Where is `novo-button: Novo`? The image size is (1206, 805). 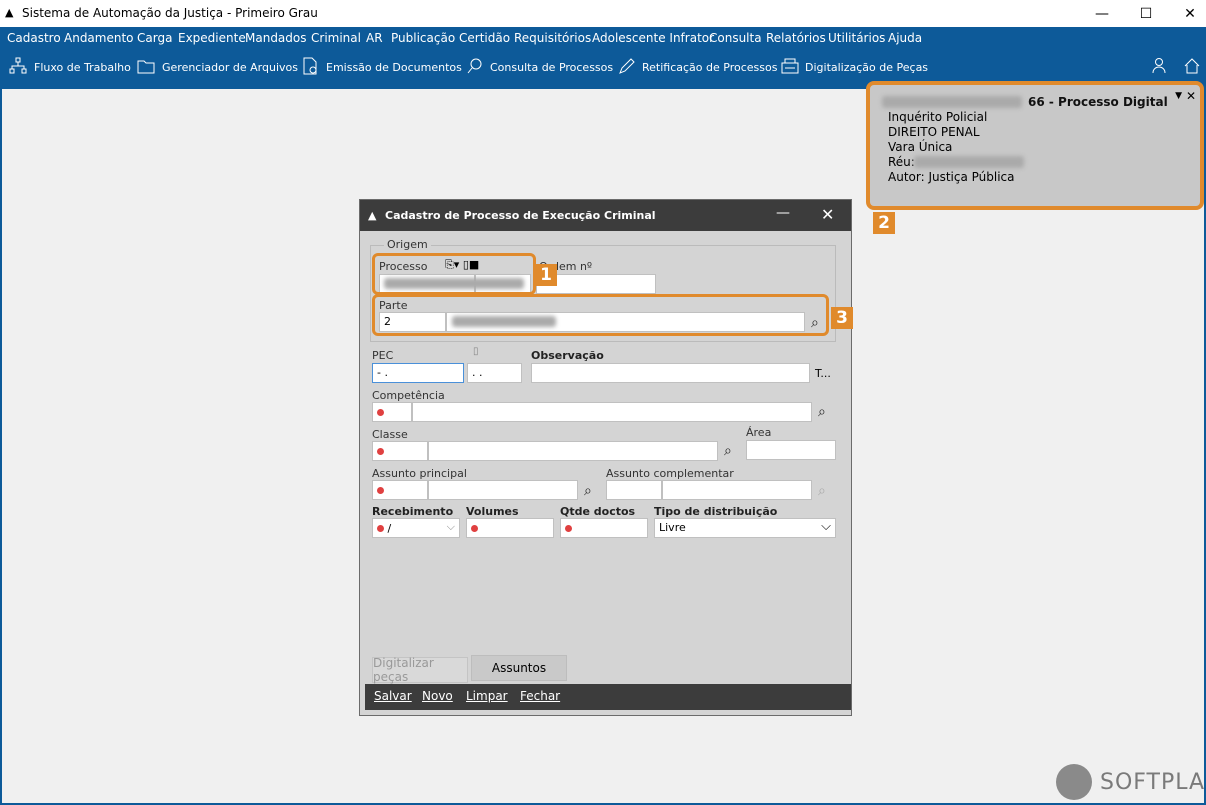
novo-button: Novo is located at coordinates (437, 696).